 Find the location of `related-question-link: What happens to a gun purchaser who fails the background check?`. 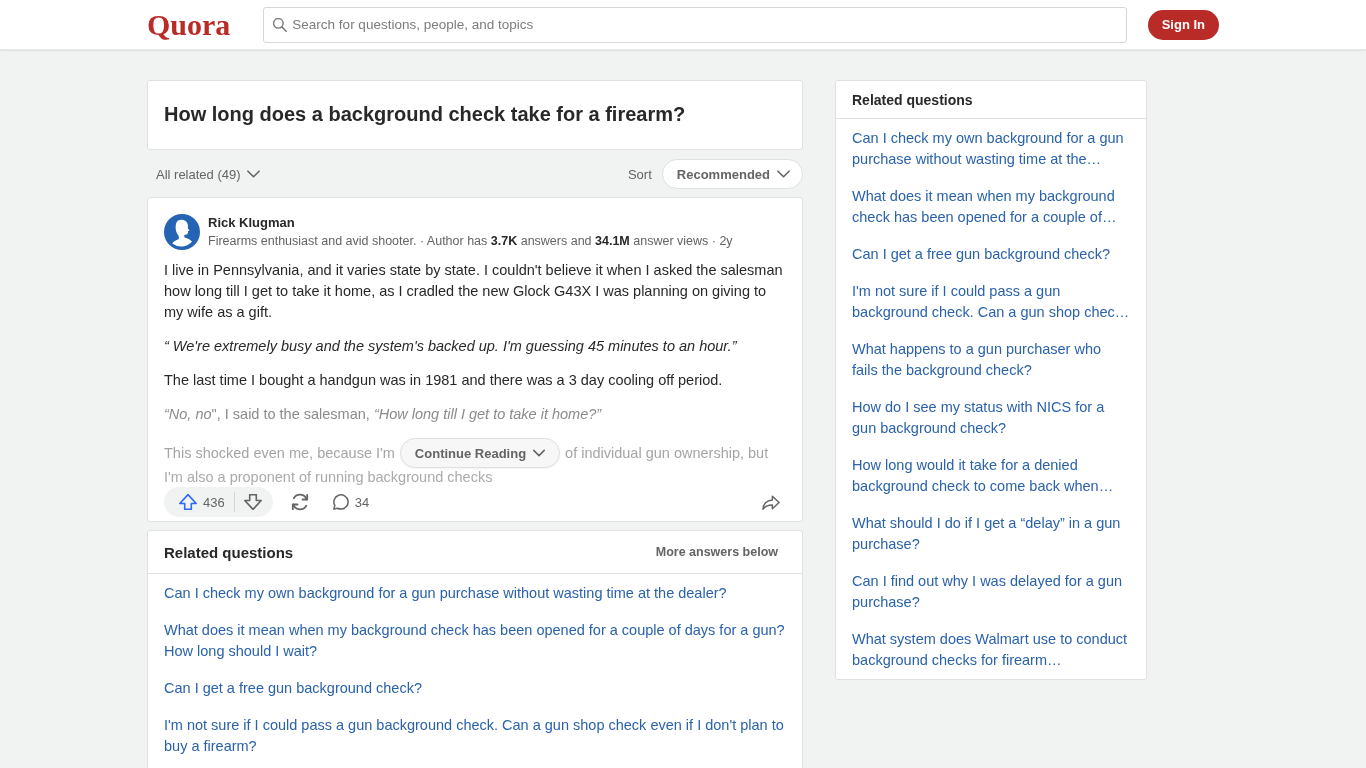

related-question-link: What happens to a gun purchaser who fails the background check? is located at coordinates (991, 360).